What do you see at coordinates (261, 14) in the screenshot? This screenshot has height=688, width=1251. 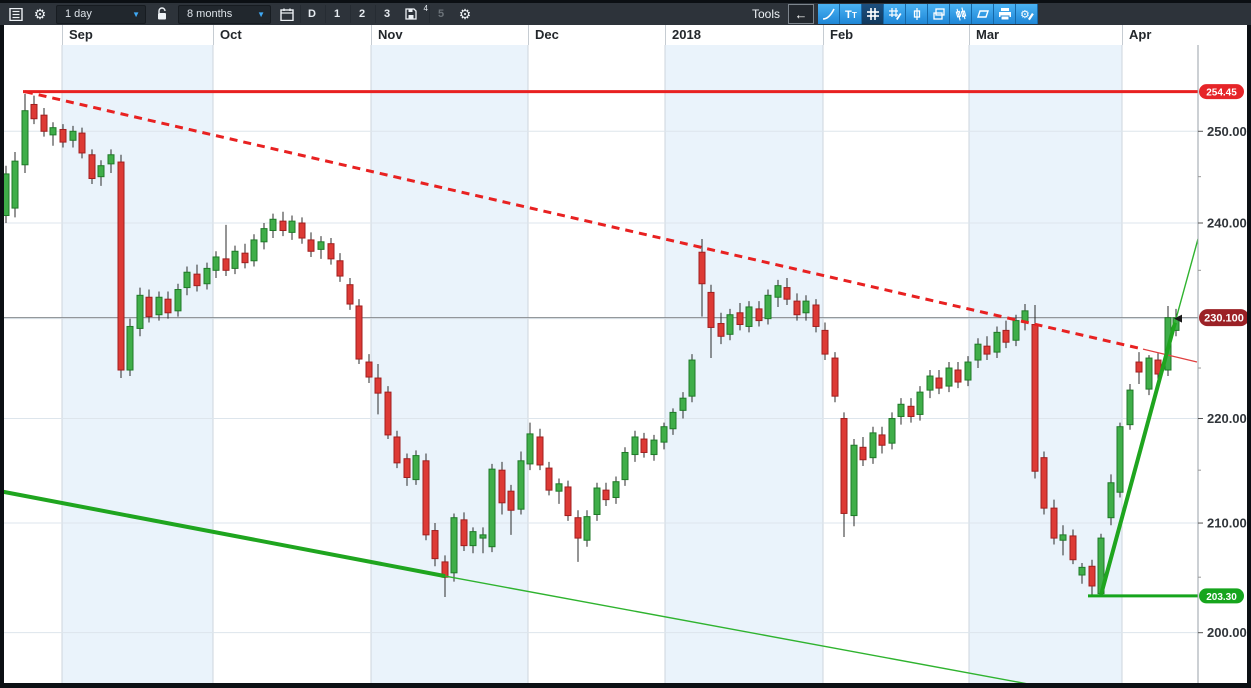 I see `chevron-down-icon: ▼` at bounding box center [261, 14].